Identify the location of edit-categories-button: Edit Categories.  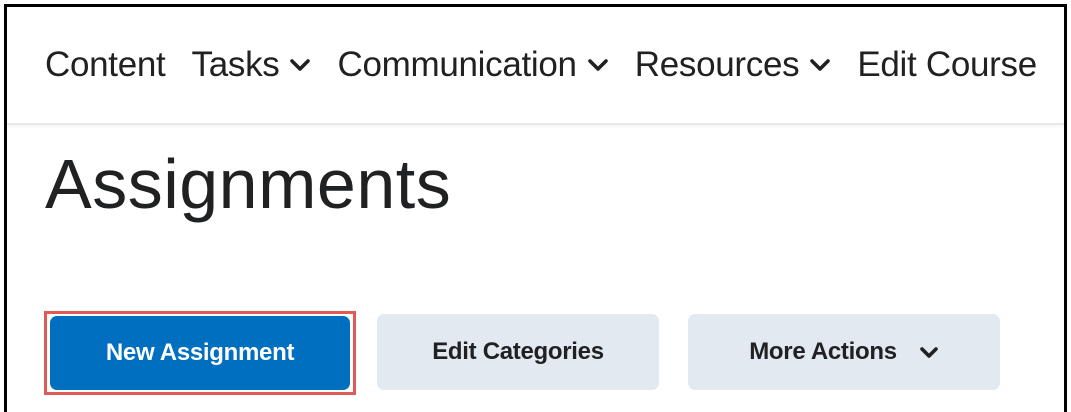
(518, 352).